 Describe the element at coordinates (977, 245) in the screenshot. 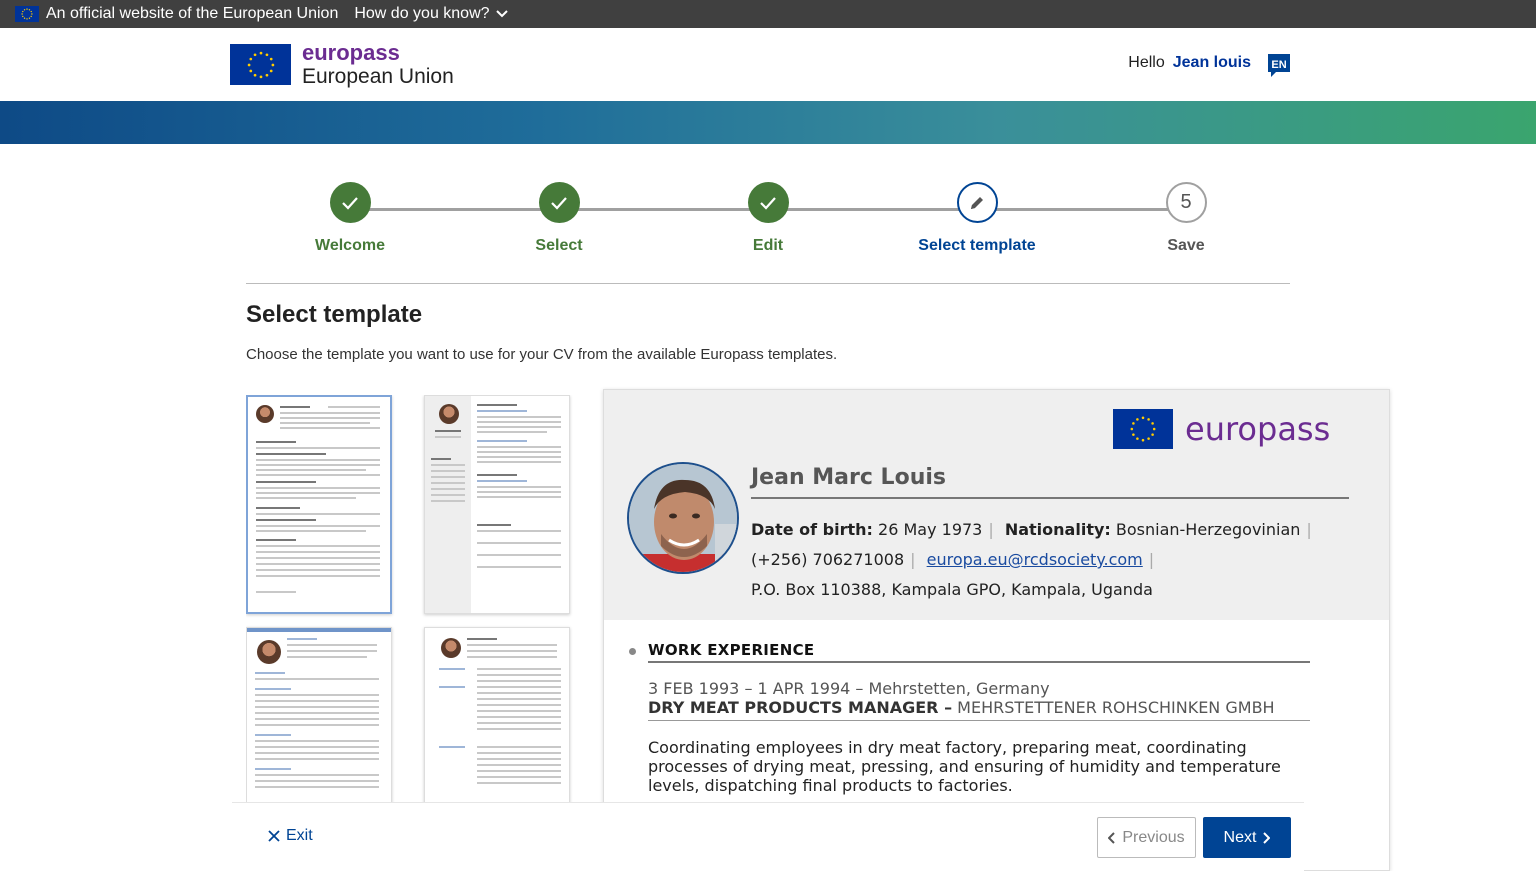

I see `step-label: Select template` at that location.